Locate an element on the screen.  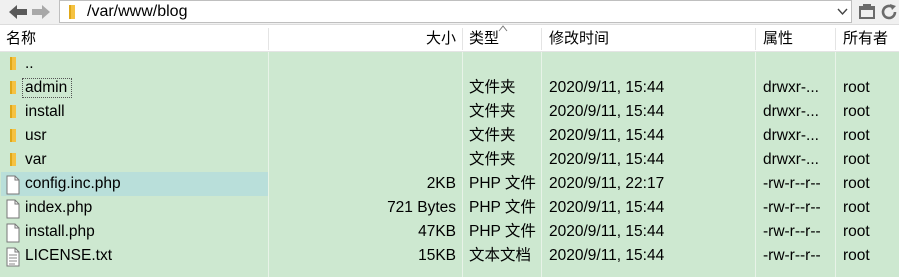
file-size: 721 Bytes is located at coordinates (421, 207).